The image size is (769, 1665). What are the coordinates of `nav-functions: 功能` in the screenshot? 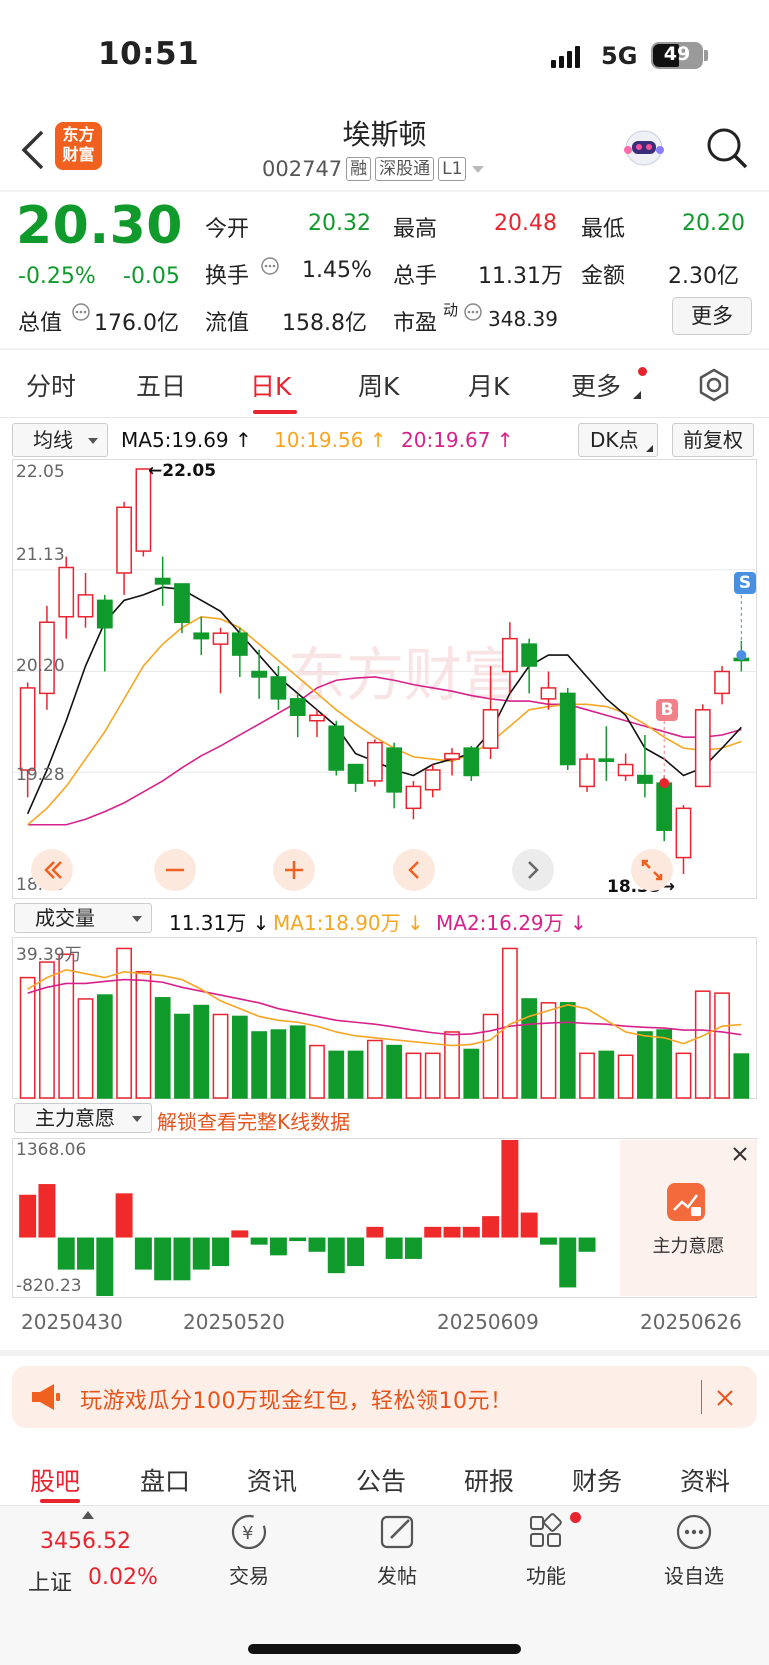 It's located at (546, 1550).